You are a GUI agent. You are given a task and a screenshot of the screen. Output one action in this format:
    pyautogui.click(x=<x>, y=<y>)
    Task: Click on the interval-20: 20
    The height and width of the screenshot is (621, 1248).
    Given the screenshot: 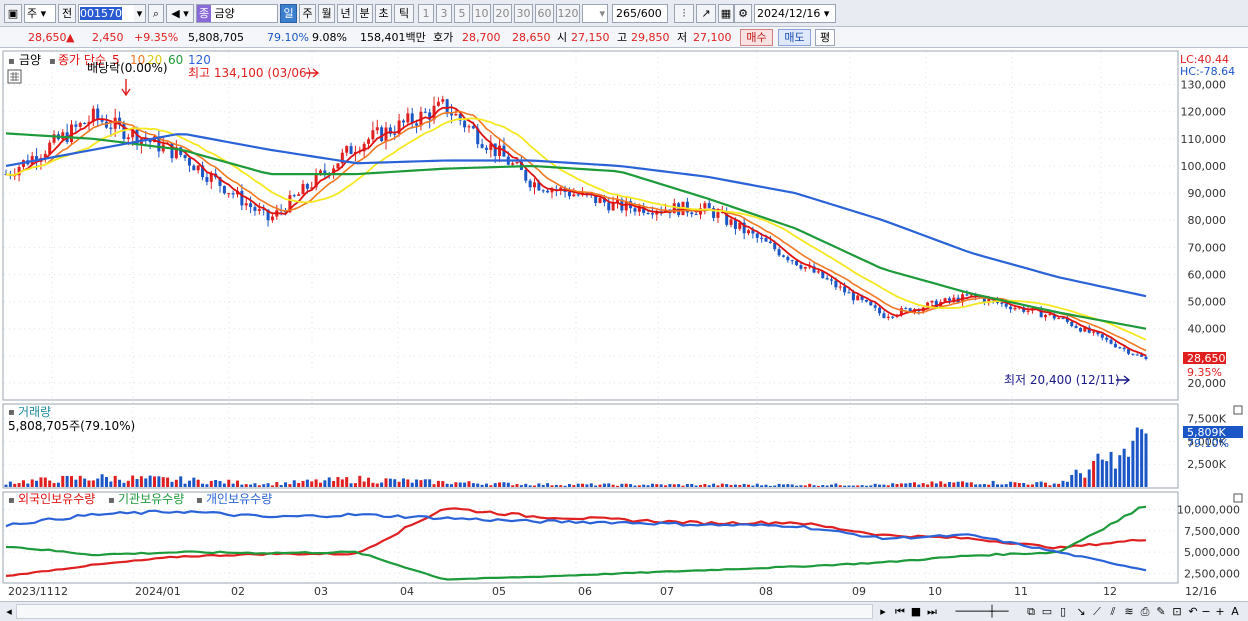 What is the action you would take?
    pyautogui.click(x=502, y=13)
    